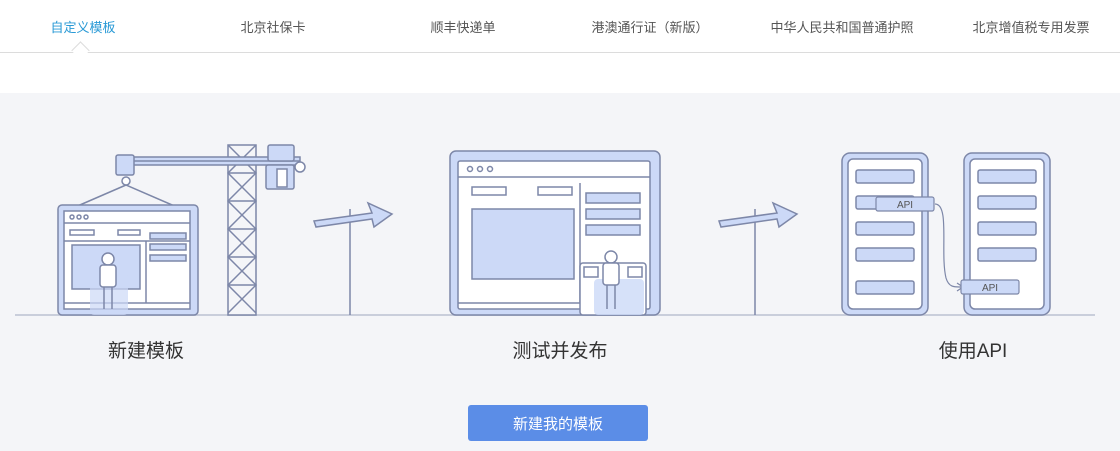 This screenshot has width=1120, height=451. Describe the element at coordinates (145, 351) in the screenshot. I see `step-label-create-template: 新建模板` at that location.